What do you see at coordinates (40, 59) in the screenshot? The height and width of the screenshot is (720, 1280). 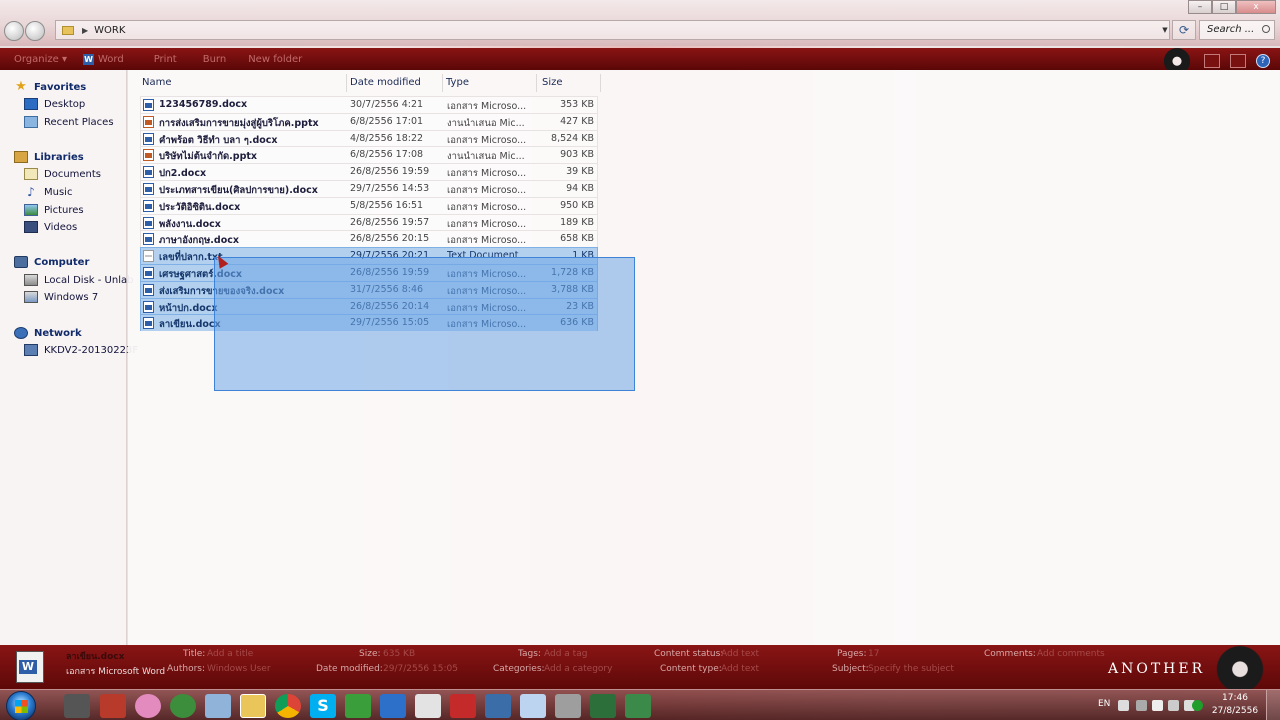 I see `organize-button: Organize ▾` at bounding box center [40, 59].